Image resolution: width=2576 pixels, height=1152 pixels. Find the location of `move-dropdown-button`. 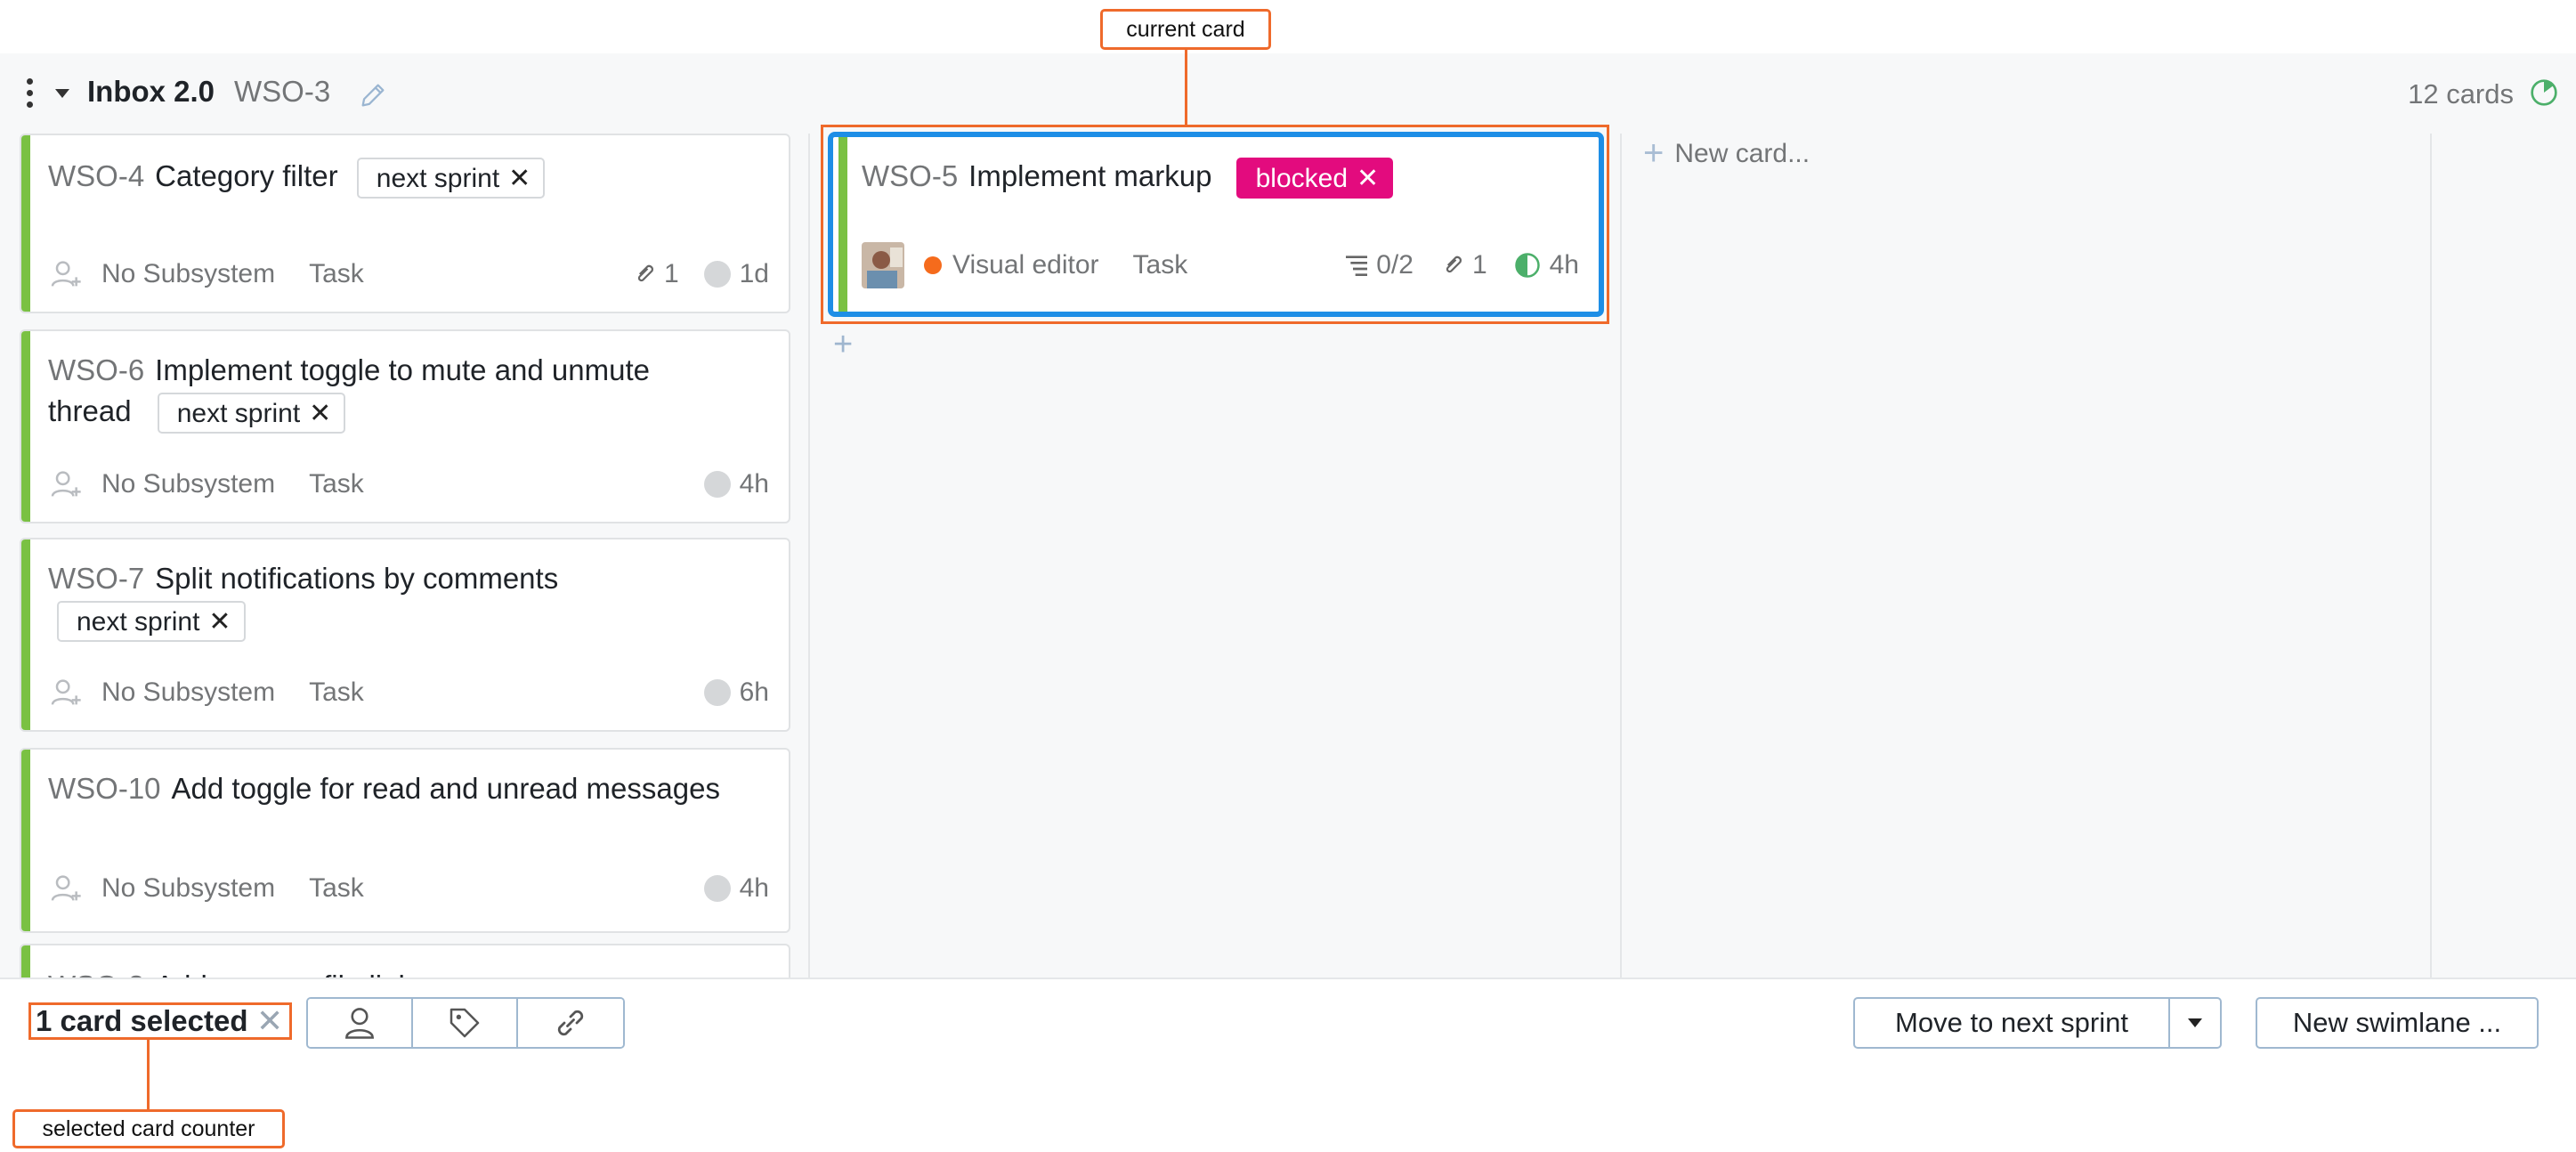

move-dropdown-button is located at coordinates (2195, 1023).